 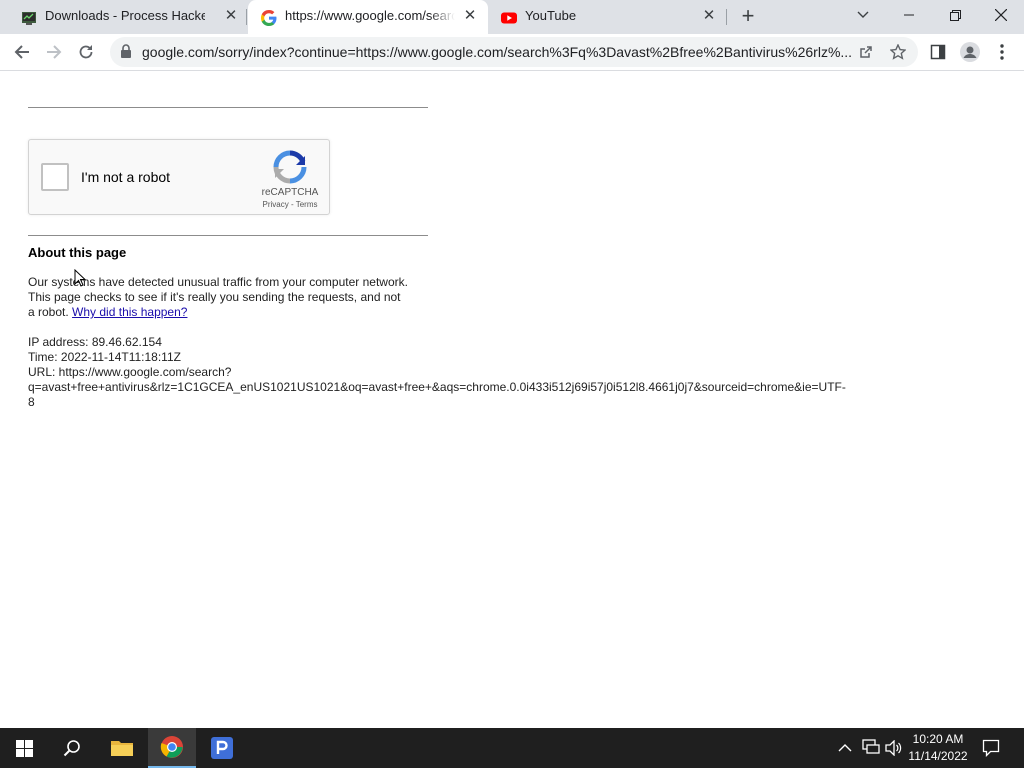 What do you see at coordinates (512, 748) in the screenshot?
I see `windows-taskbar: 10:20 AM 11/14/2022` at bounding box center [512, 748].